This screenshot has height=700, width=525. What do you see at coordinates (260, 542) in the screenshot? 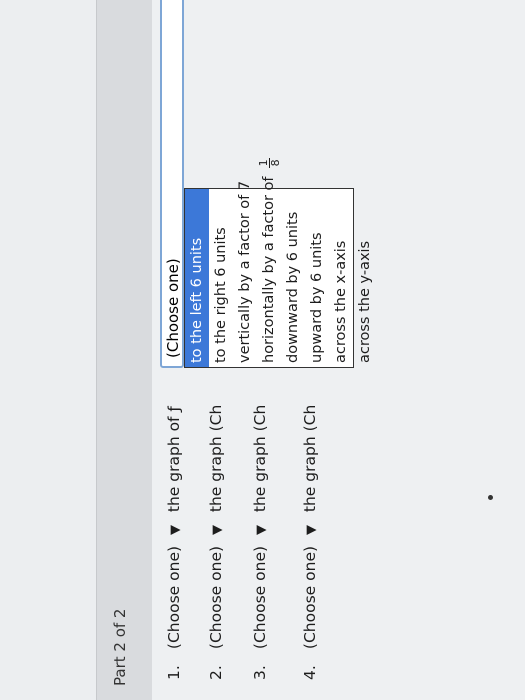
I see `question-row-3: 3. (Choose one) ▼ the graph (Ch` at bounding box center [260, 542].